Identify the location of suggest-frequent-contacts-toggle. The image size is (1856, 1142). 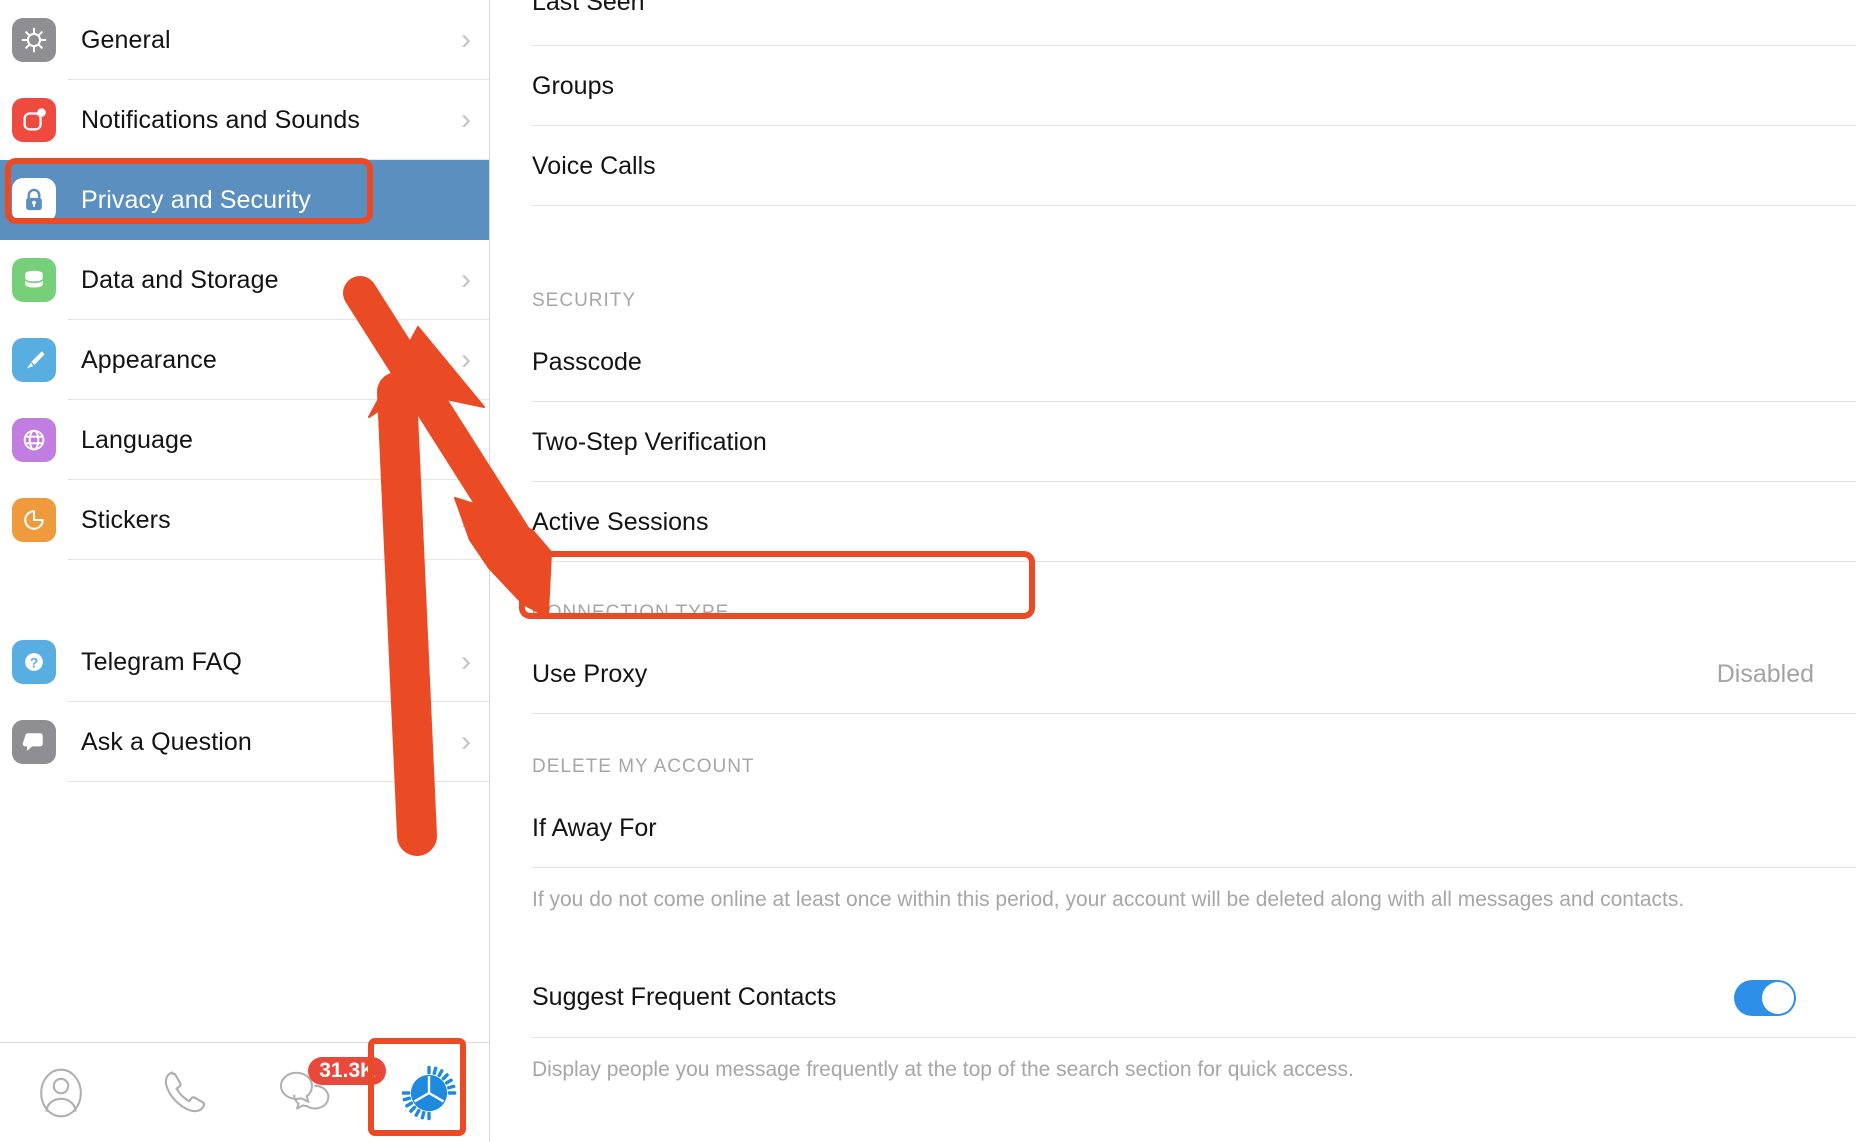
(1765, 997).